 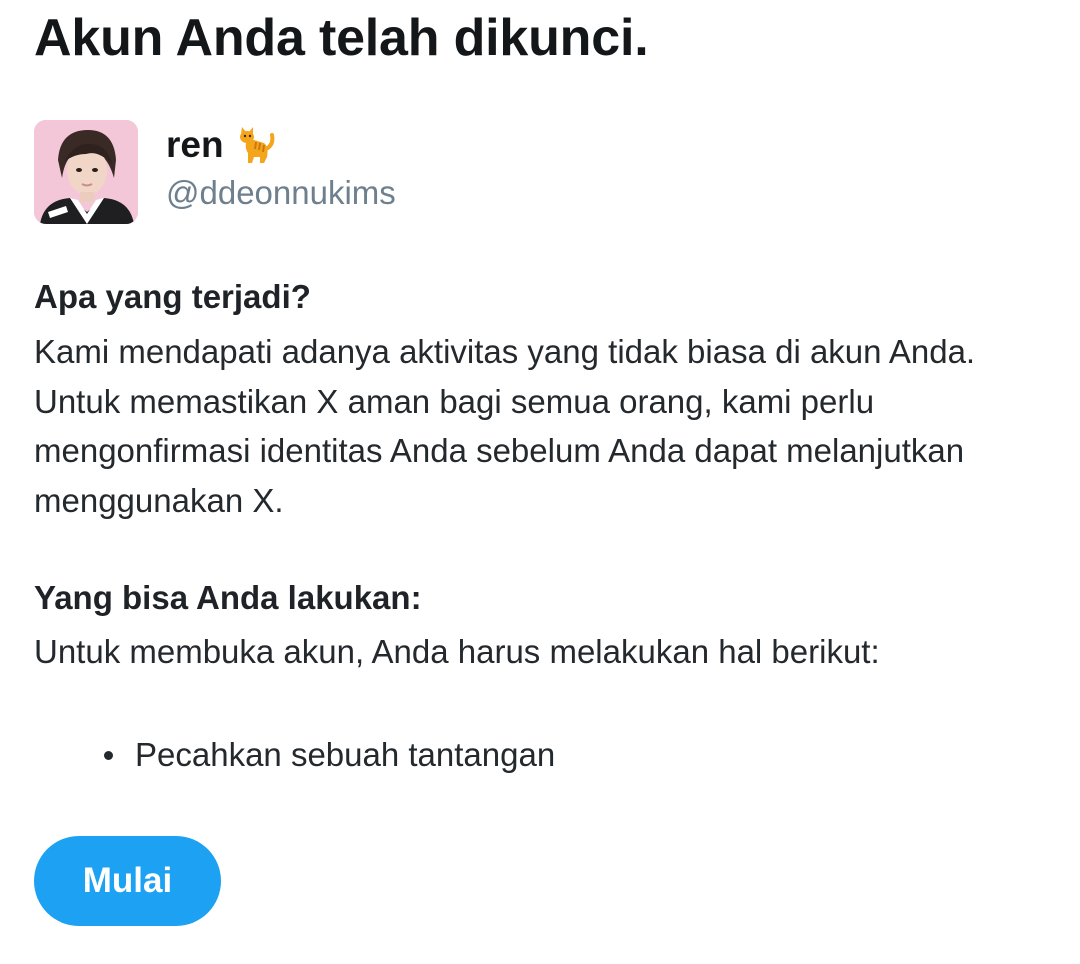 What do you see at coordinates (172, 296) in the screenshot?
I see `what-happened-heading: Apa yang terjadi?` at bounding box center [172, 296].